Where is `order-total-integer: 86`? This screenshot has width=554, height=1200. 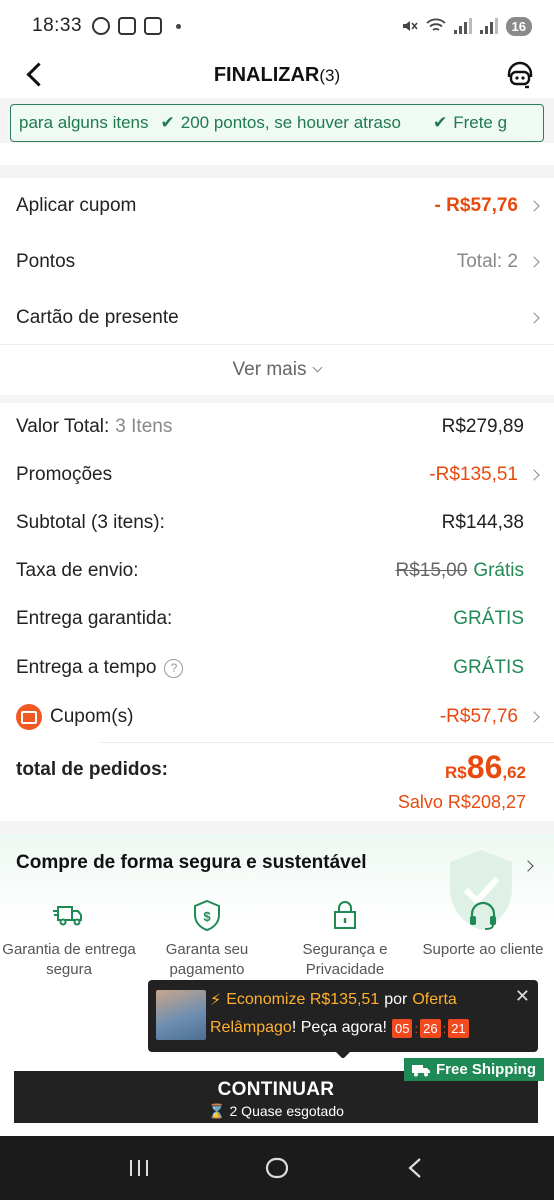
order-total-integer: 86 is located at coordinates (484, 767).